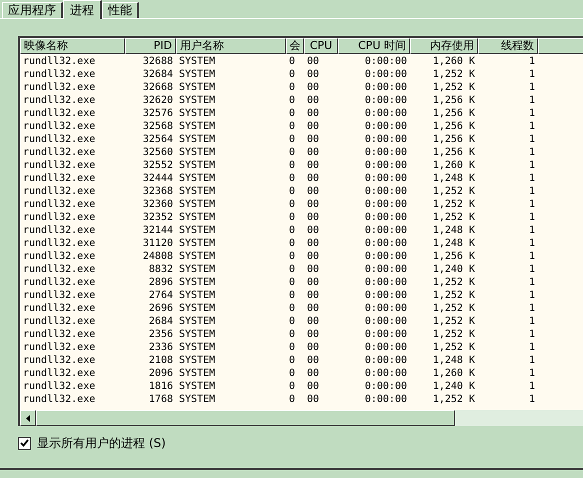  What do you see at coordinates (160, 386) in the screenshot?
I see `table-cell: 1816` at bounding box center [160, 386].